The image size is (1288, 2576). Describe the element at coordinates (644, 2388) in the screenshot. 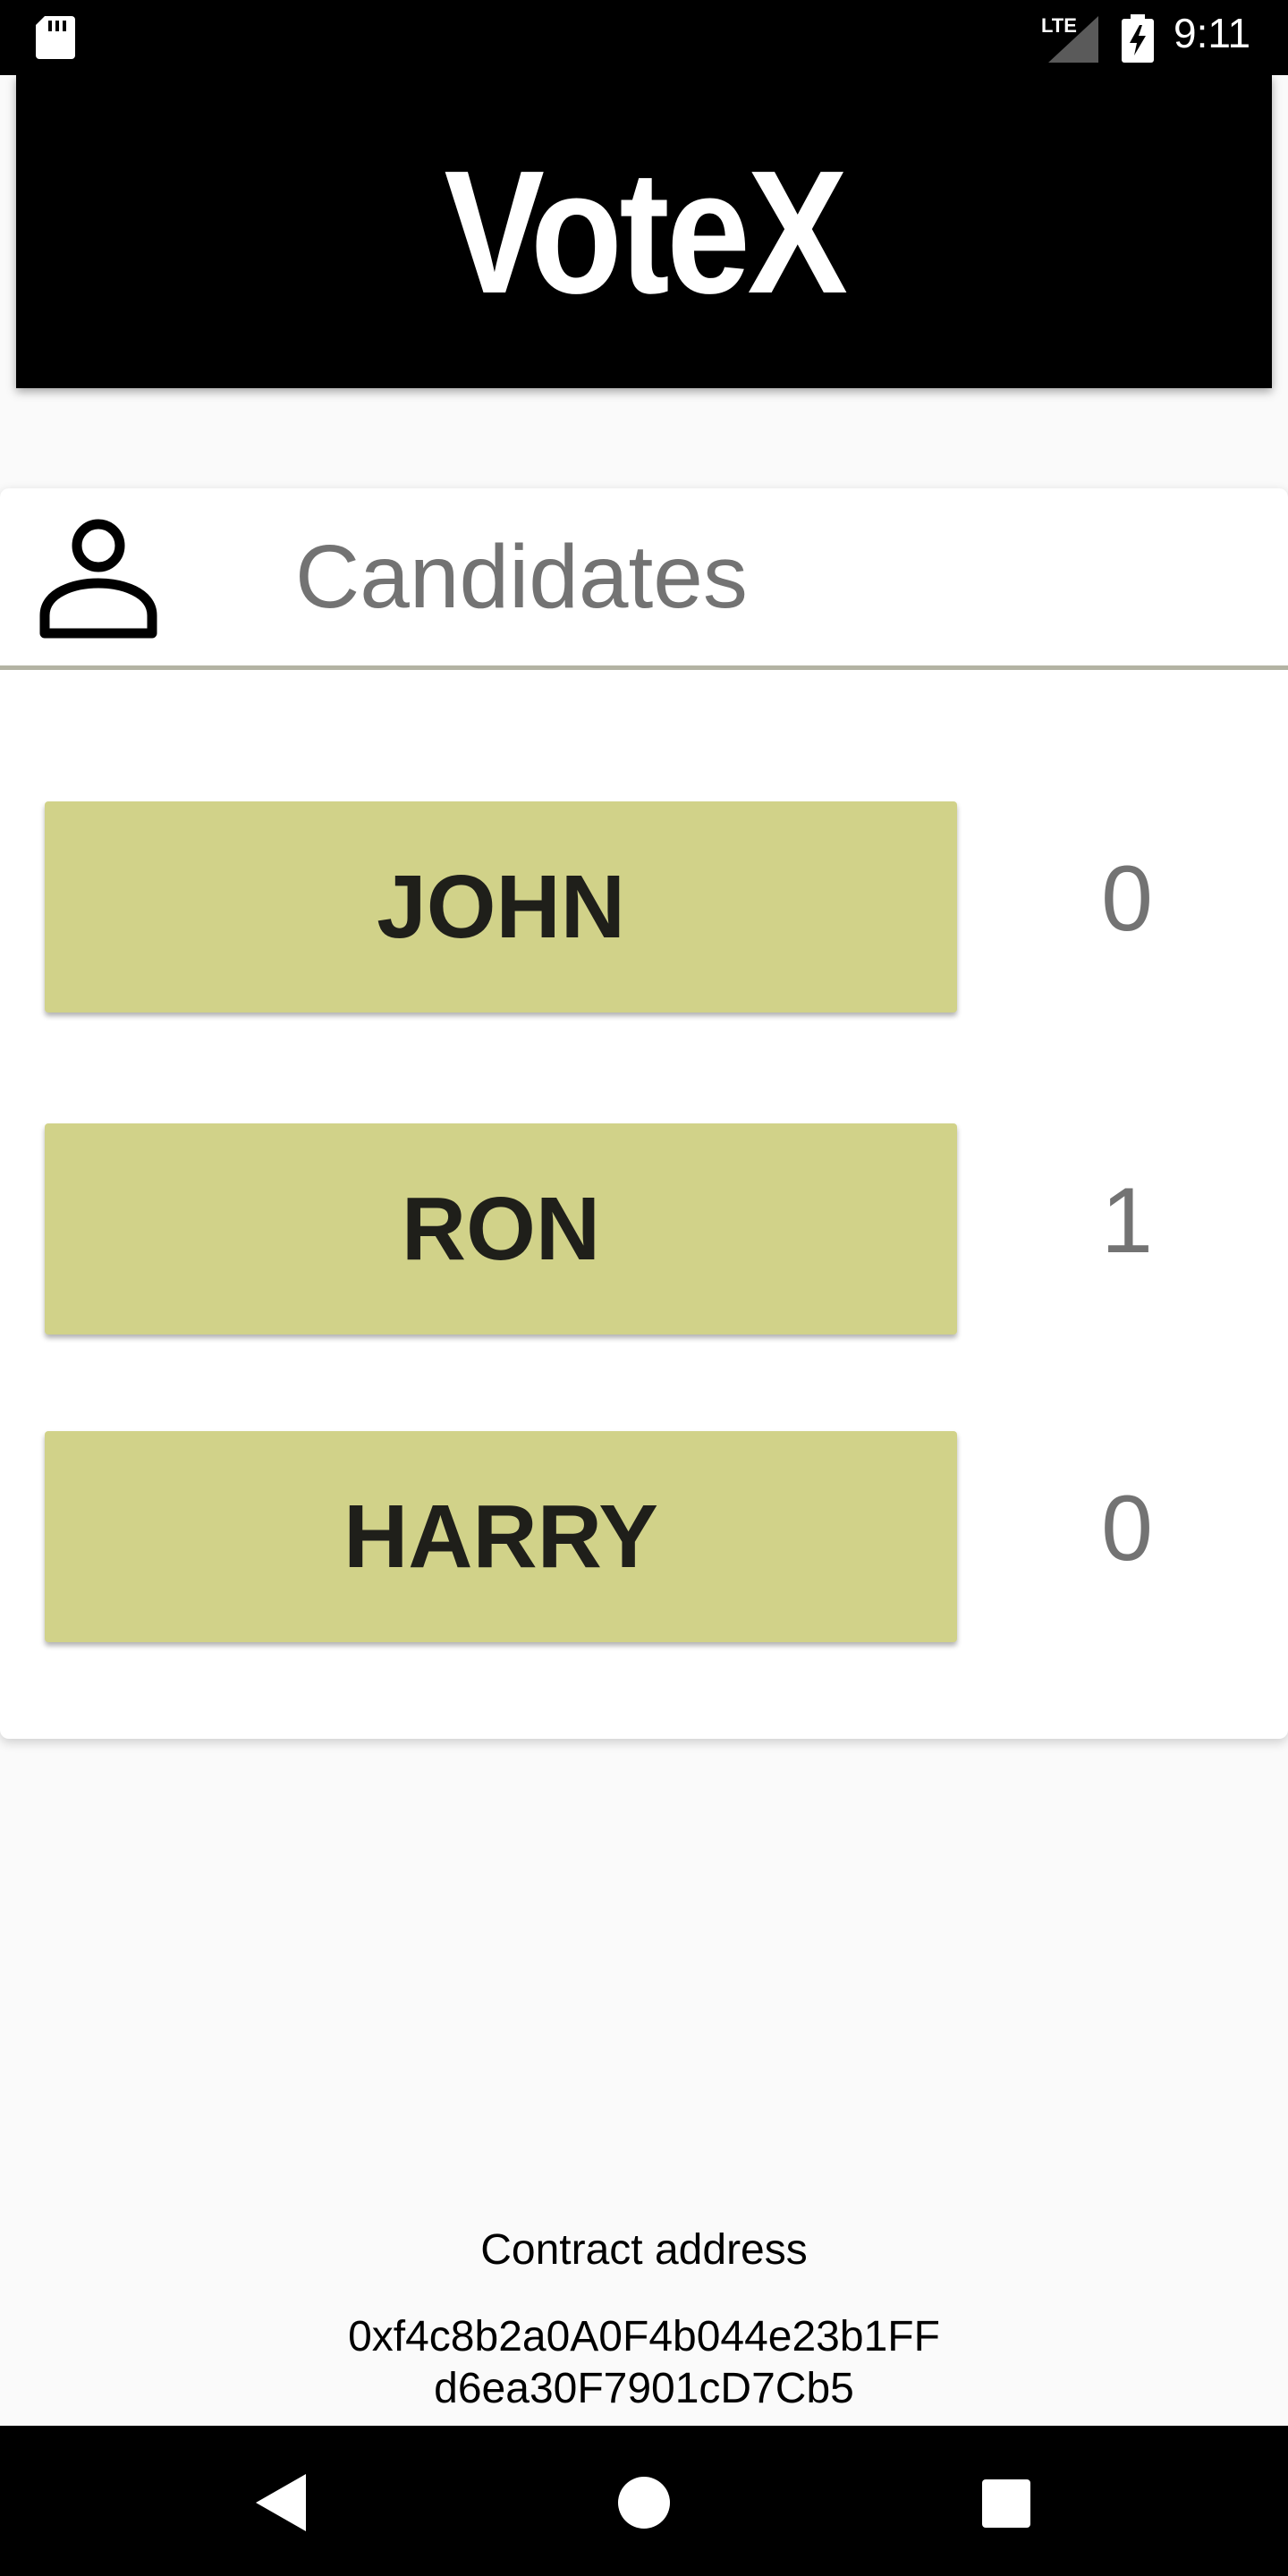

I see `contract-address-line-2: d6ea30F7901cD7Cb5` at that location.